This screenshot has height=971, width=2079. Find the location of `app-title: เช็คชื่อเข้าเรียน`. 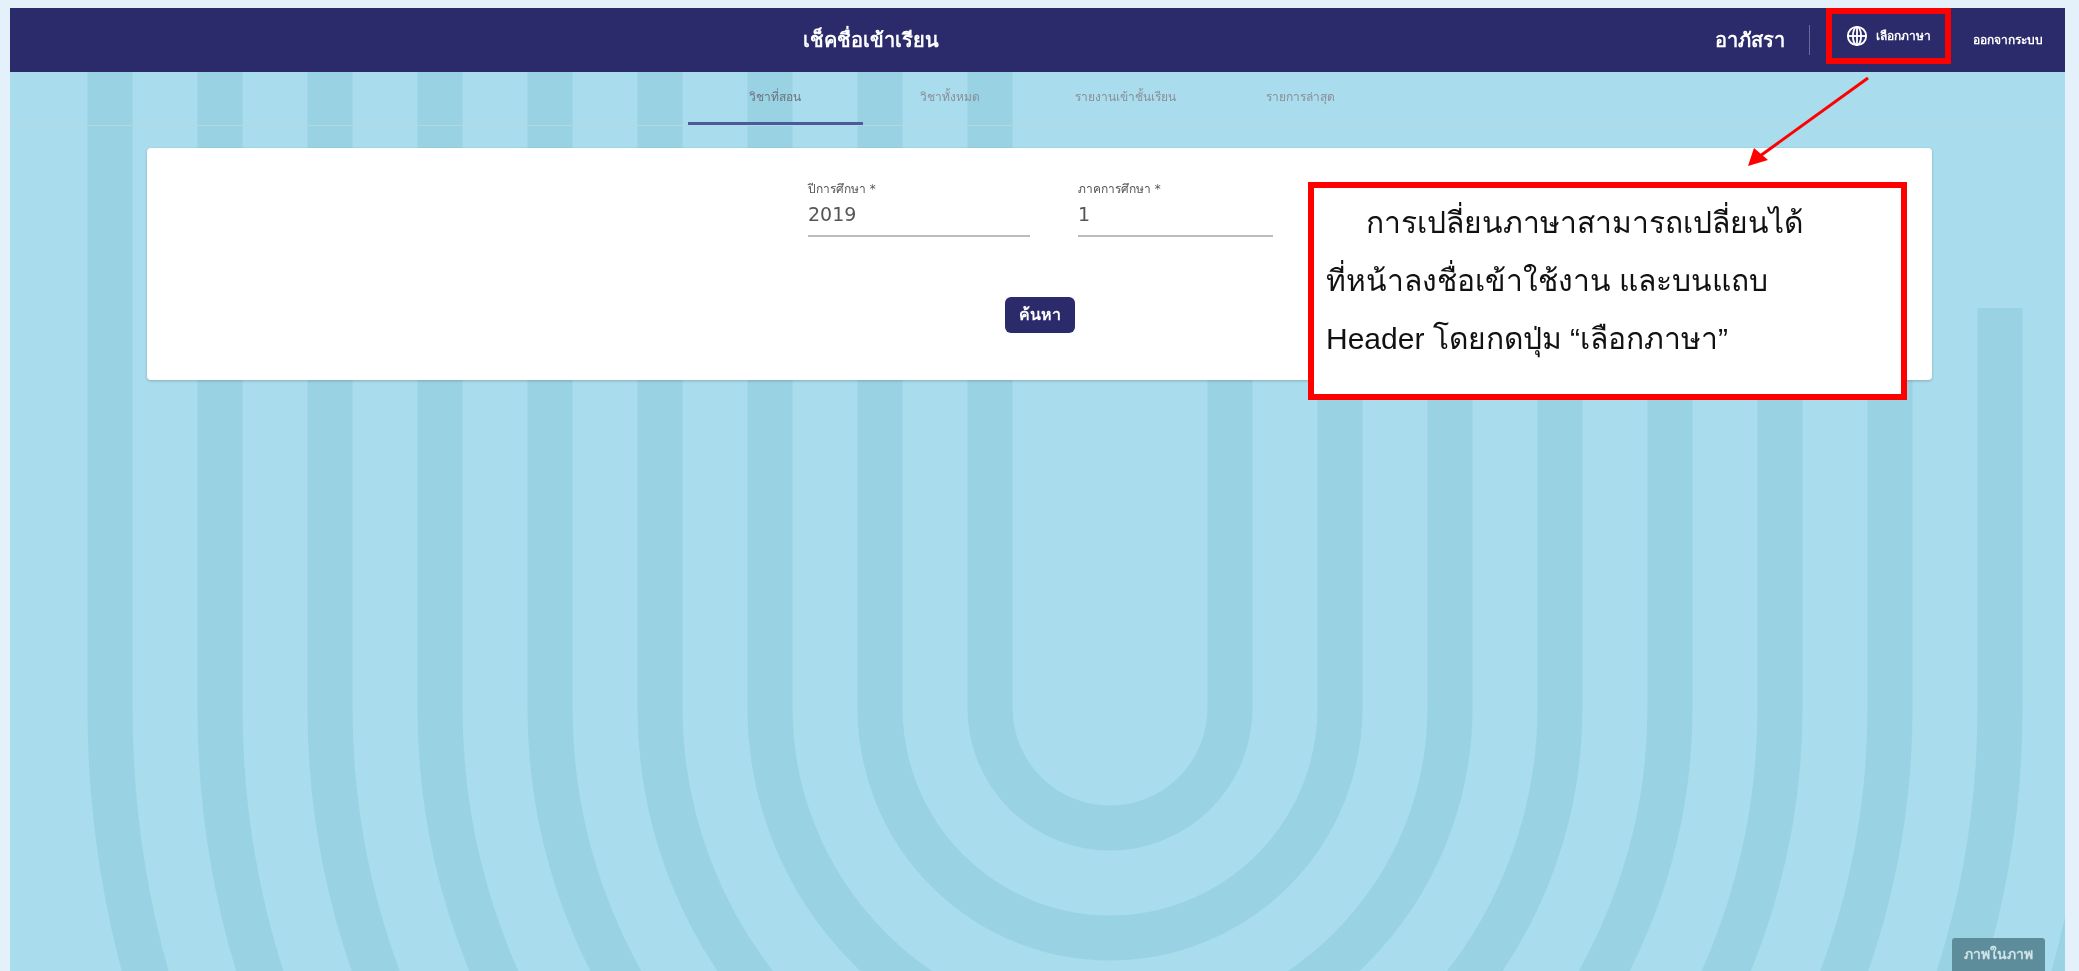

app-title: เช็คชื่อเข้าเรียน is located at coordinates (870, 40).